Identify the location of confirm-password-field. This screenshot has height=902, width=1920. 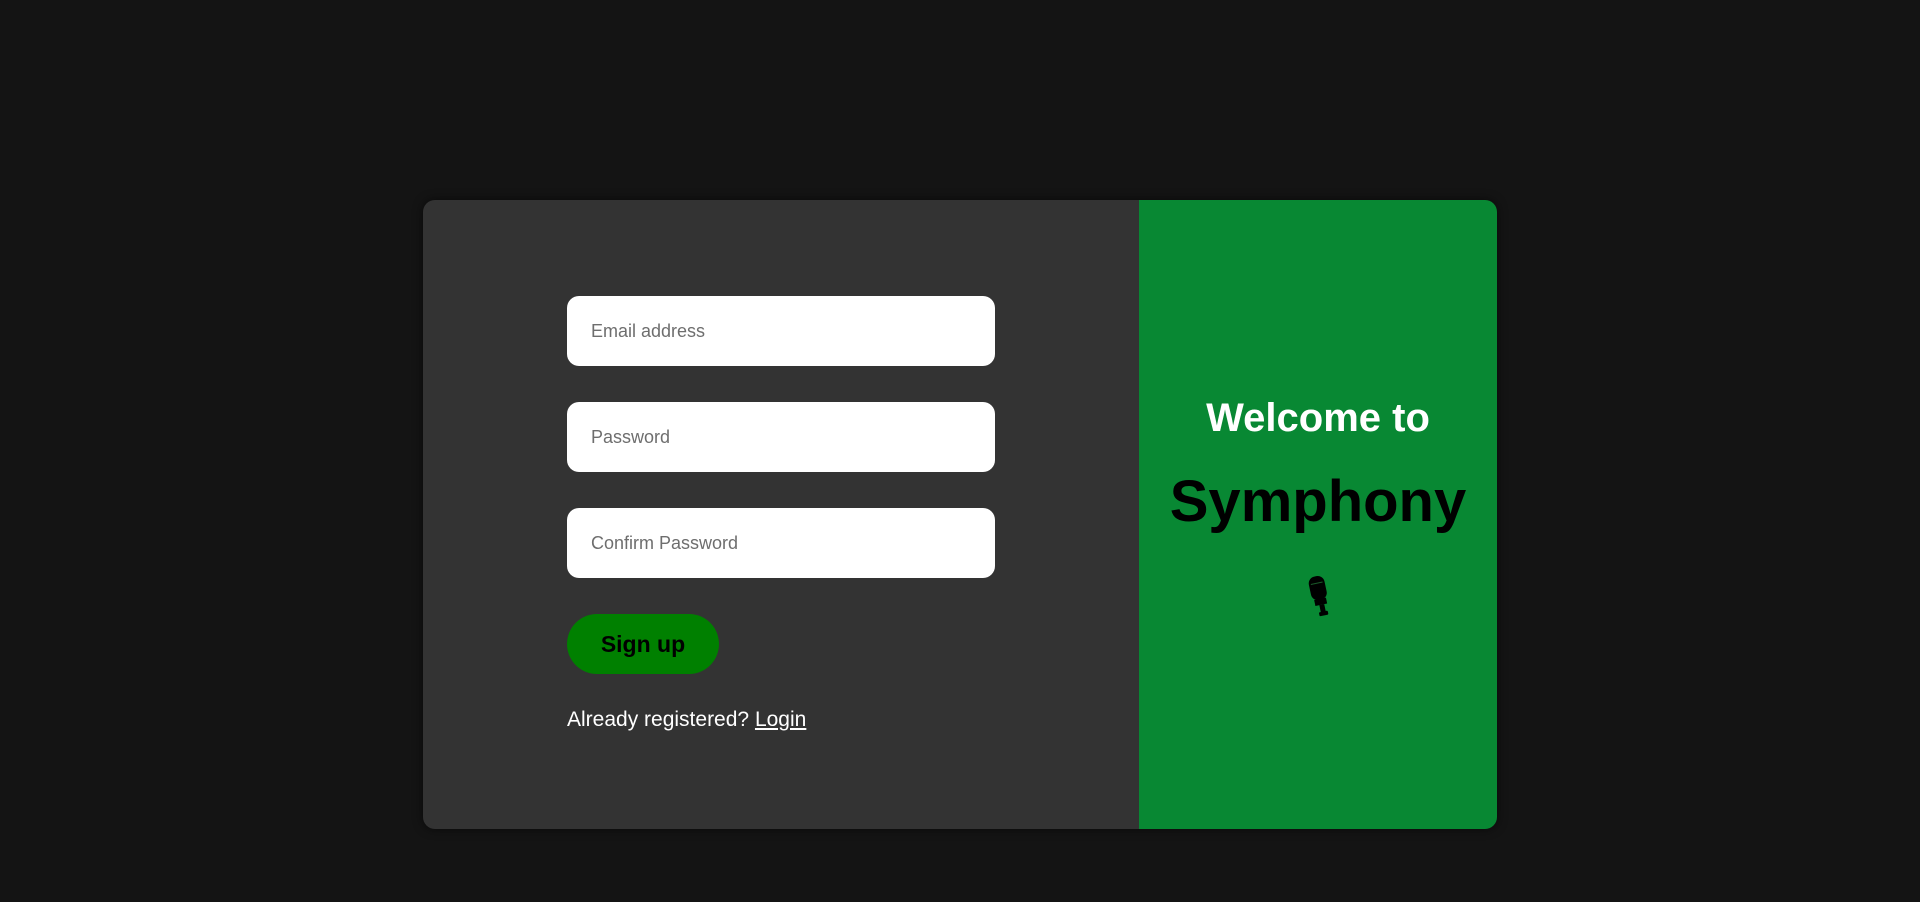
(781, 543).